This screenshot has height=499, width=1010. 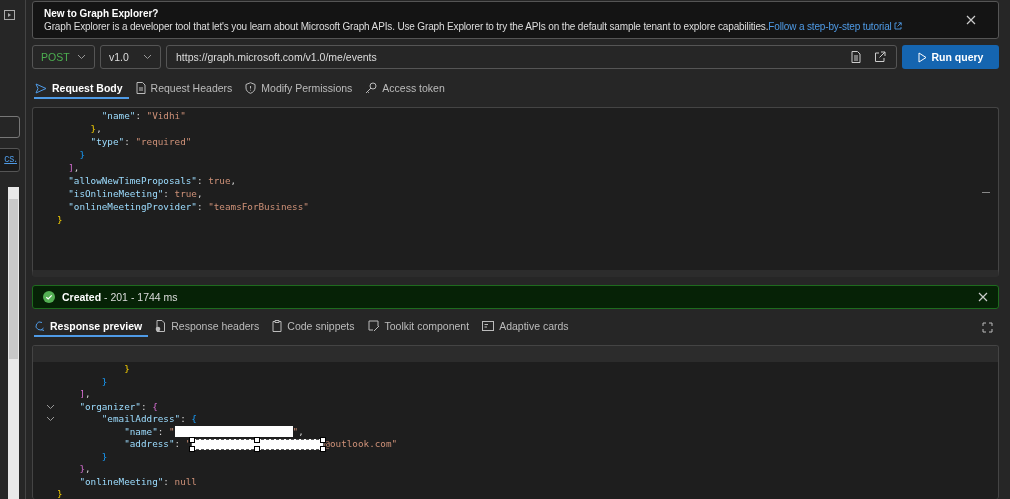 I want to click on success-check-icon, so click(x=49, y=297).